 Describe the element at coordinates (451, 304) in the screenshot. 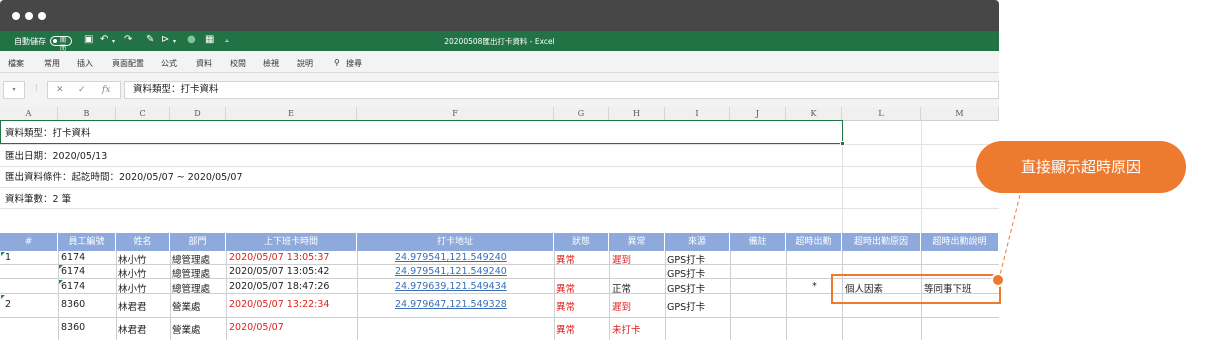

I see `cell-address-link: 24.979647,121.549328` at that location.